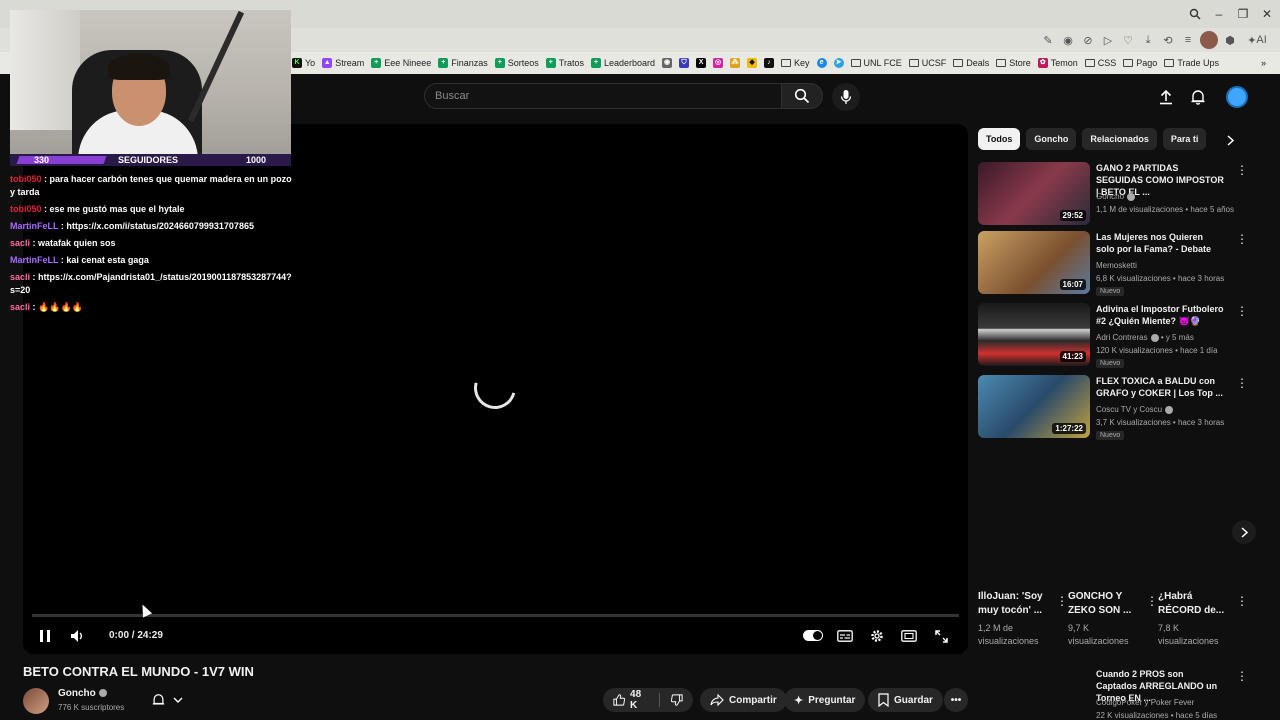 This screenshot has width=1280, height=720. What do you see at coordinates (401, 63) in the screenshot?
I see `bookmark-eee-nineee: + Eee Nineee` at bounding box center [401, 63].